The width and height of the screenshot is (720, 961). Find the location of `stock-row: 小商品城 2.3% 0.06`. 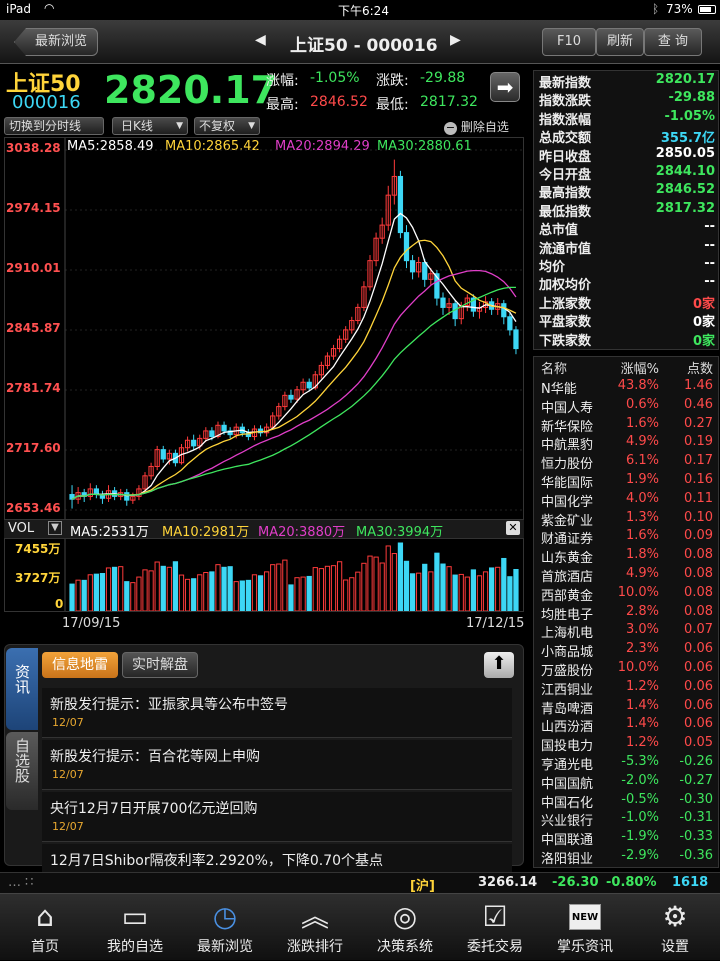

stock-row: 小商品城 2.3% 0.06 is located at coordinates (626, 650).